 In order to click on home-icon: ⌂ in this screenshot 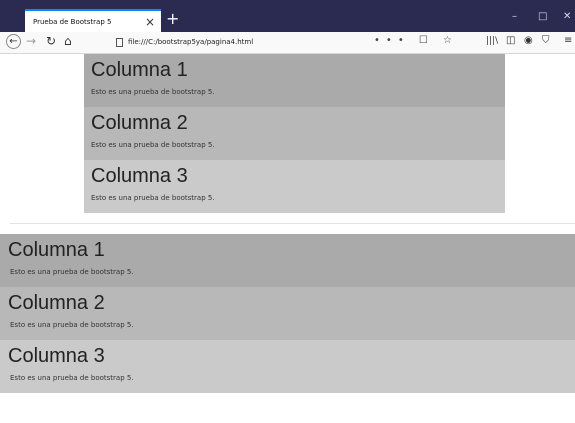, I will do `click(68, 41)`.